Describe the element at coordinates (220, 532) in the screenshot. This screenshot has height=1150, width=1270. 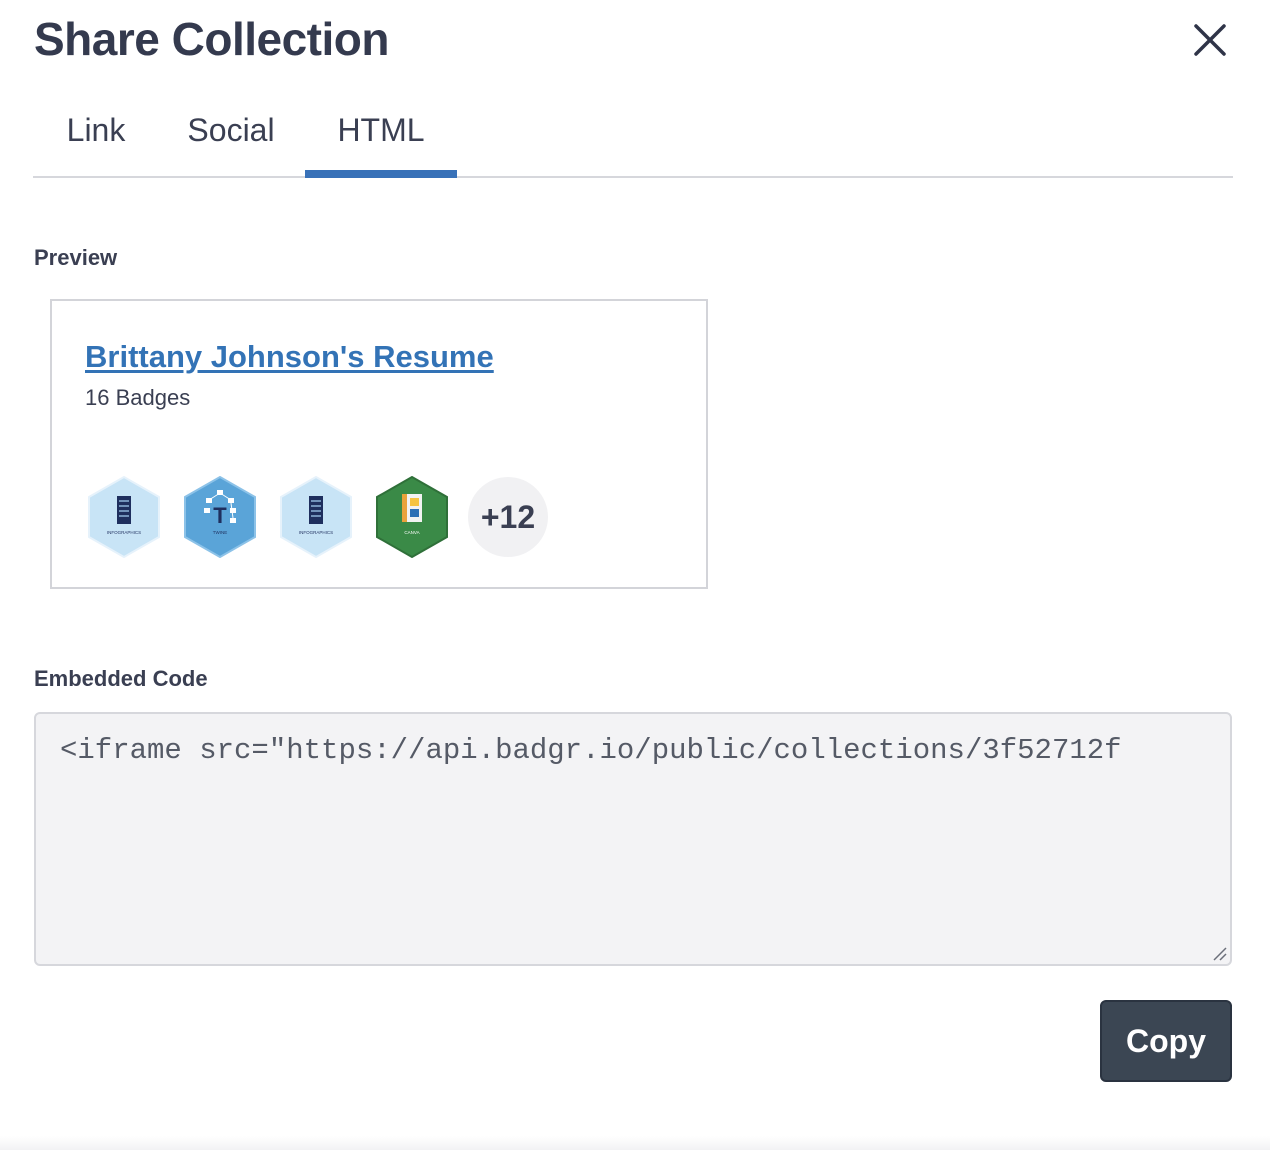
I see `badge-caption: TWINE` at that location.